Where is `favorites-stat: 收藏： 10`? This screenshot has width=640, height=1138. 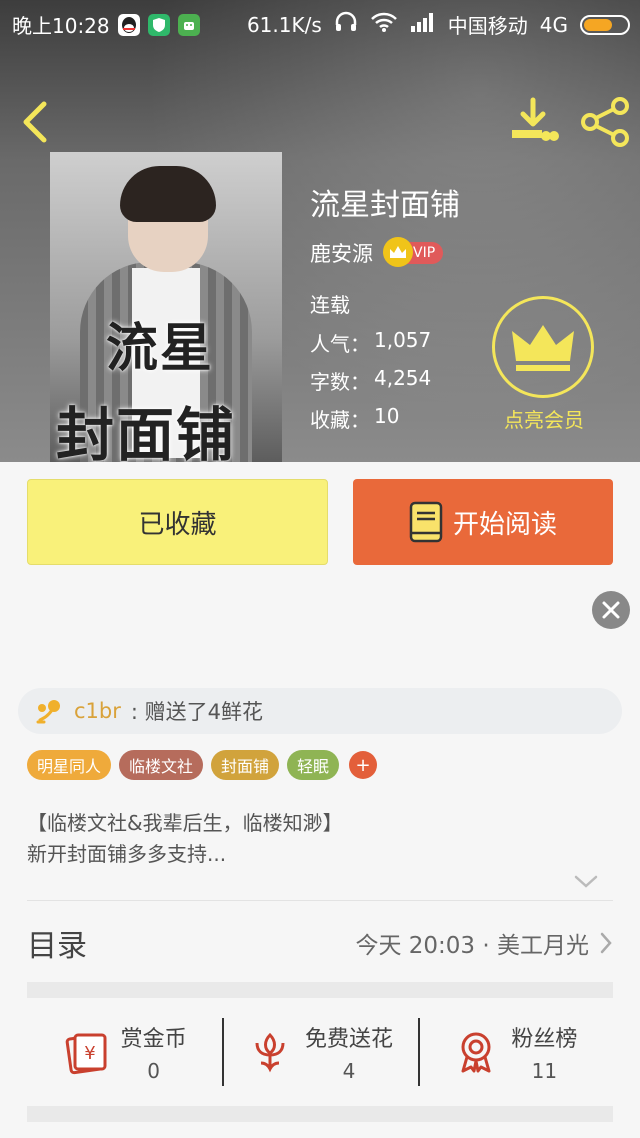 favorites-stat: 收藏： 10 is located at coordinates (354, 418).